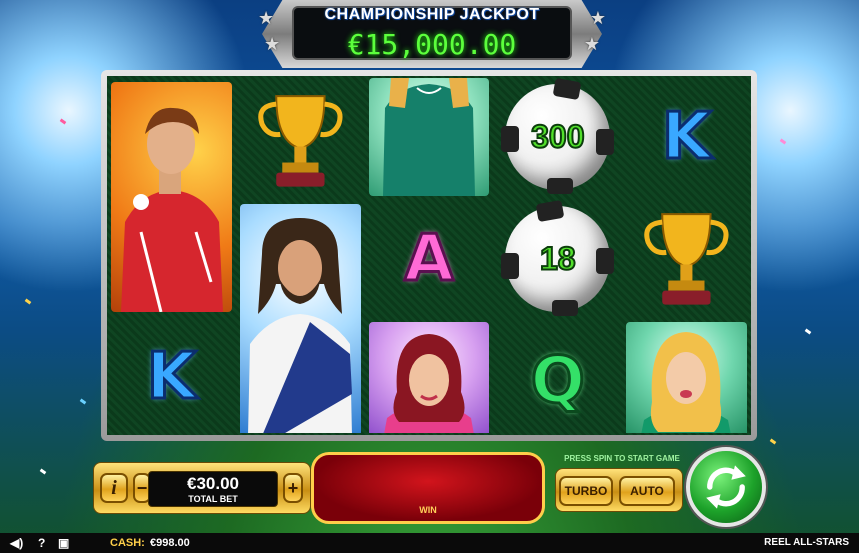 The image size is (859, 553). I want to click on total-bet-display: €30.00 TOTAL BET, so click(213, 489).